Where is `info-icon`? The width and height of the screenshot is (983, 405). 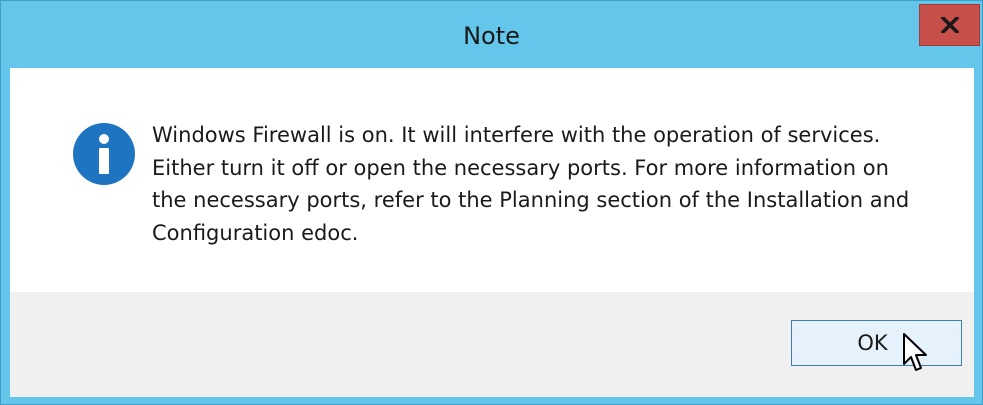 info-icon is located at coordinates (104, 154).